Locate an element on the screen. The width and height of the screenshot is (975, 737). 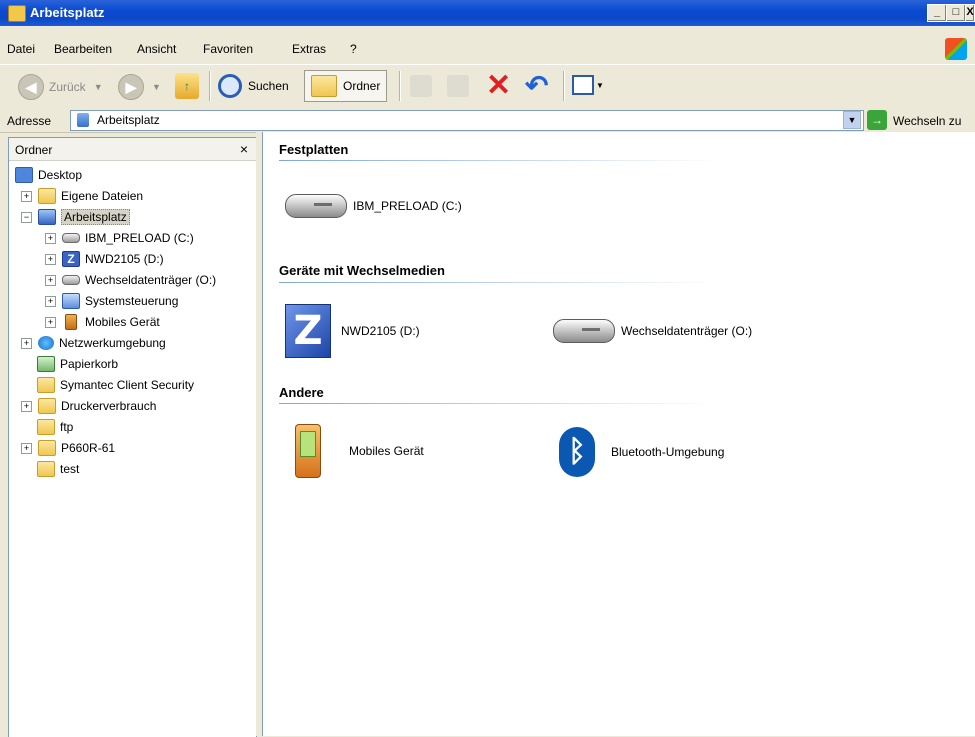
forward-button: ▶ ▼ is located at coordinates (139, 87).